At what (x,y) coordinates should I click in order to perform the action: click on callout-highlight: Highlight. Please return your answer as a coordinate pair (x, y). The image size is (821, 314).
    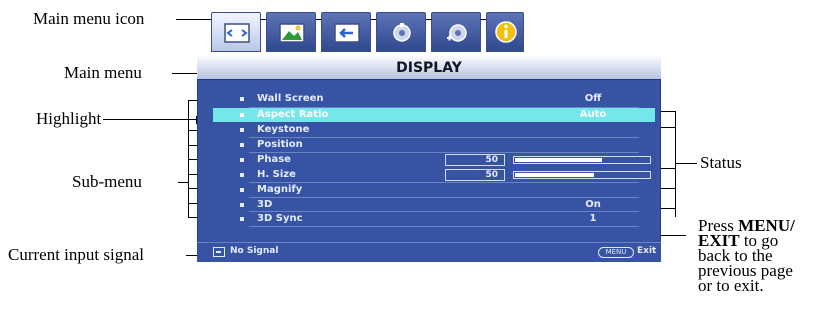
    Looking at the image, I should click on (69, 118).